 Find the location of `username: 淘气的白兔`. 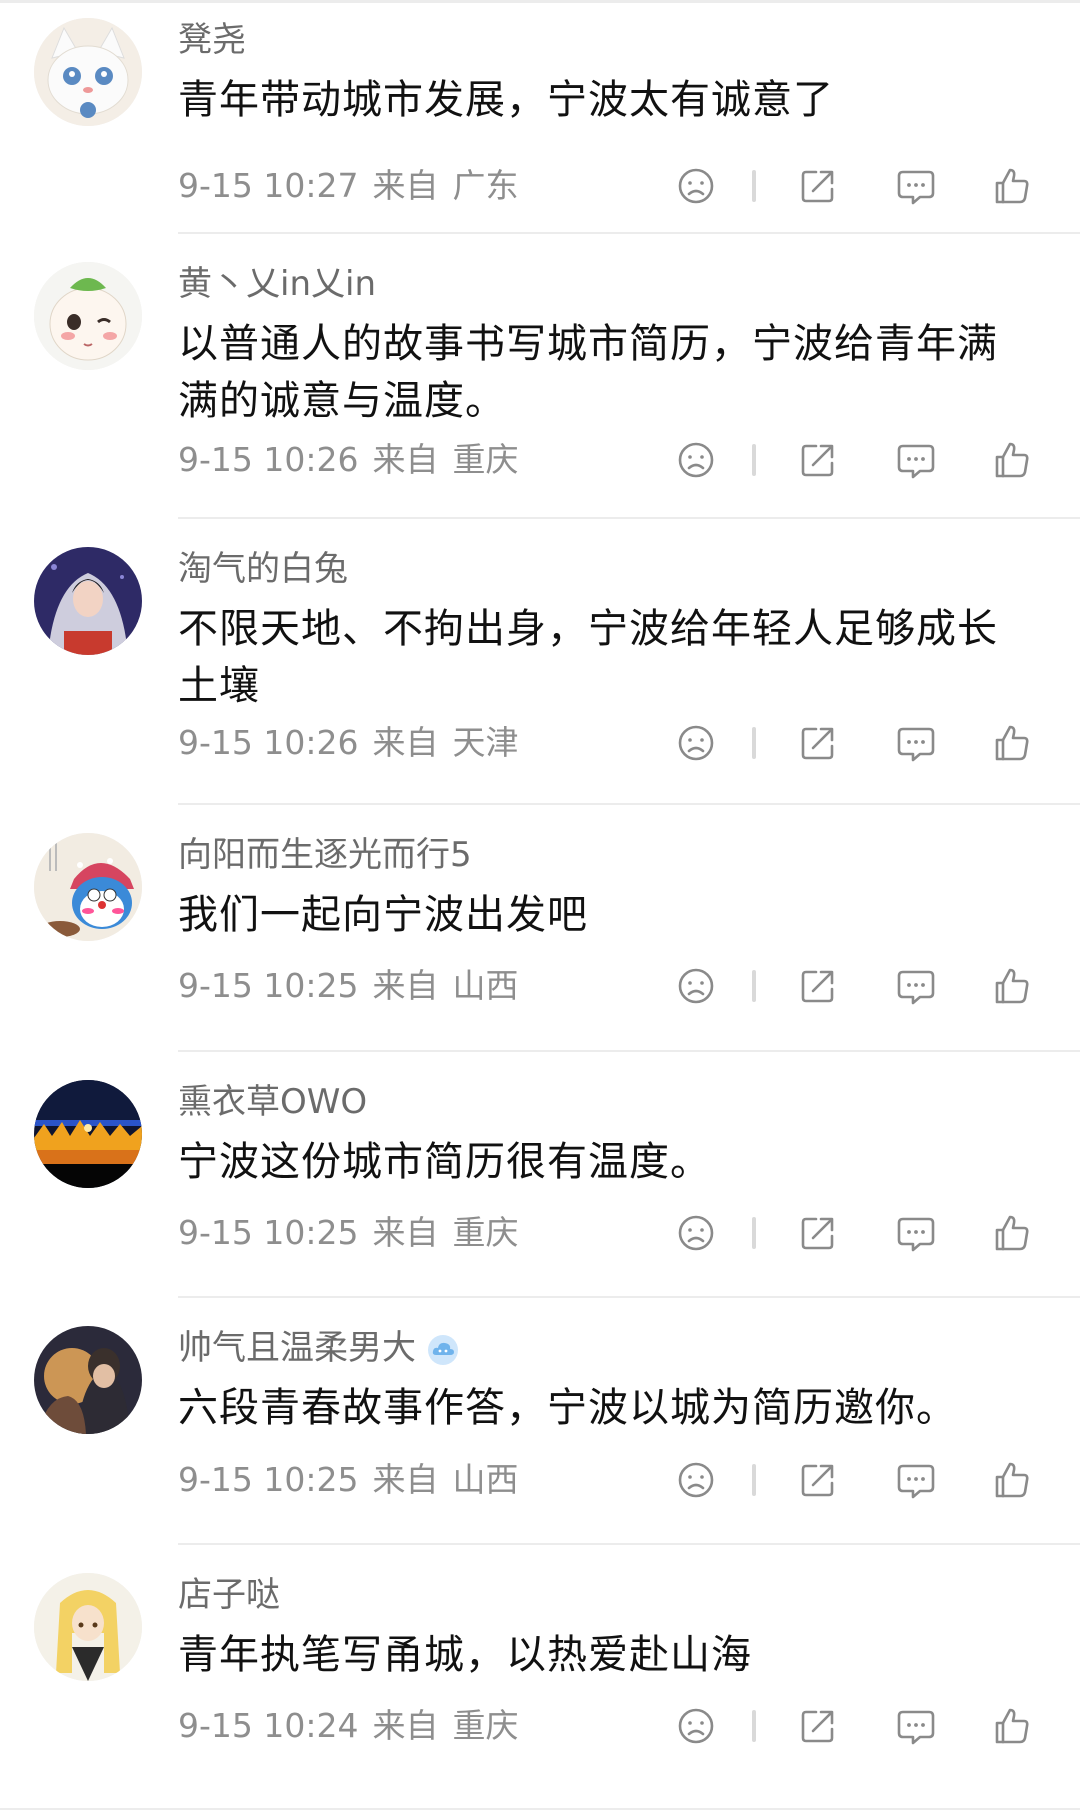

username: 淘气的白兔 is located at coordinates (263, 569).